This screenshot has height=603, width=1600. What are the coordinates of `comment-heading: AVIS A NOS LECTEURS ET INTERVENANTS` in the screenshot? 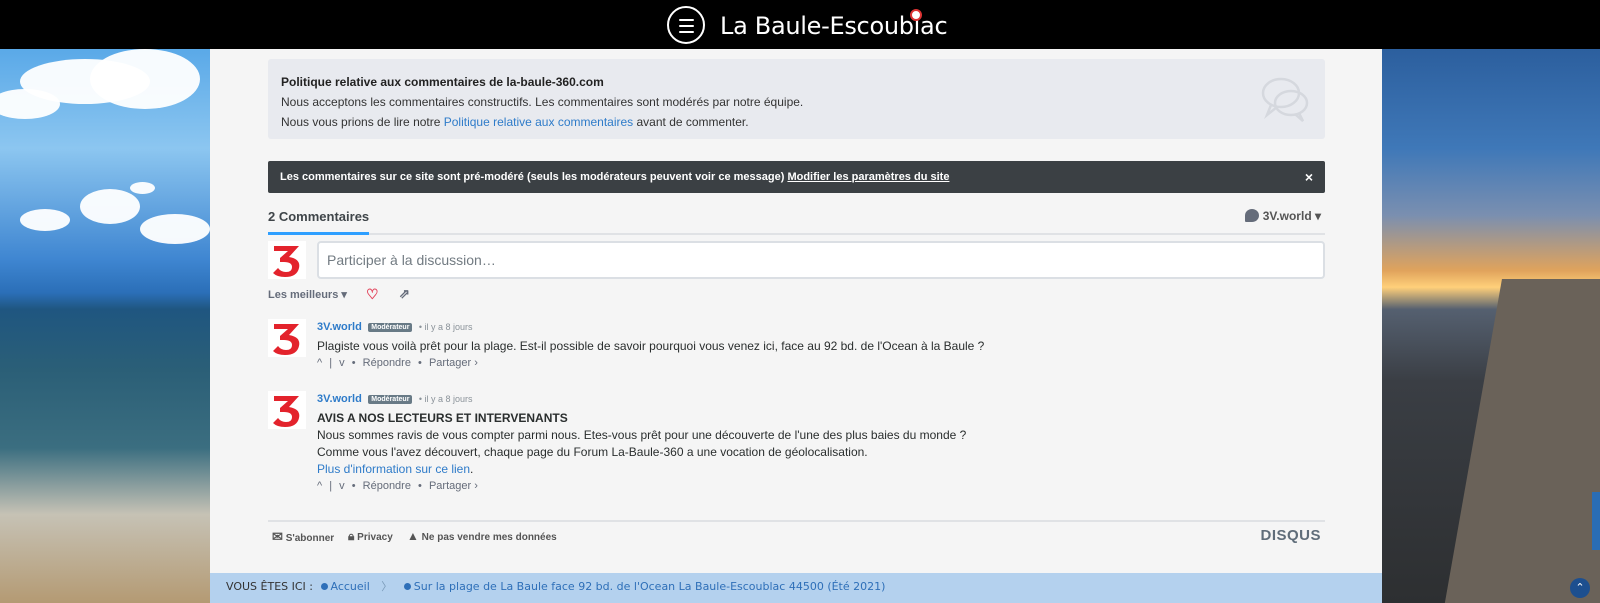 It's located at (442, 418).